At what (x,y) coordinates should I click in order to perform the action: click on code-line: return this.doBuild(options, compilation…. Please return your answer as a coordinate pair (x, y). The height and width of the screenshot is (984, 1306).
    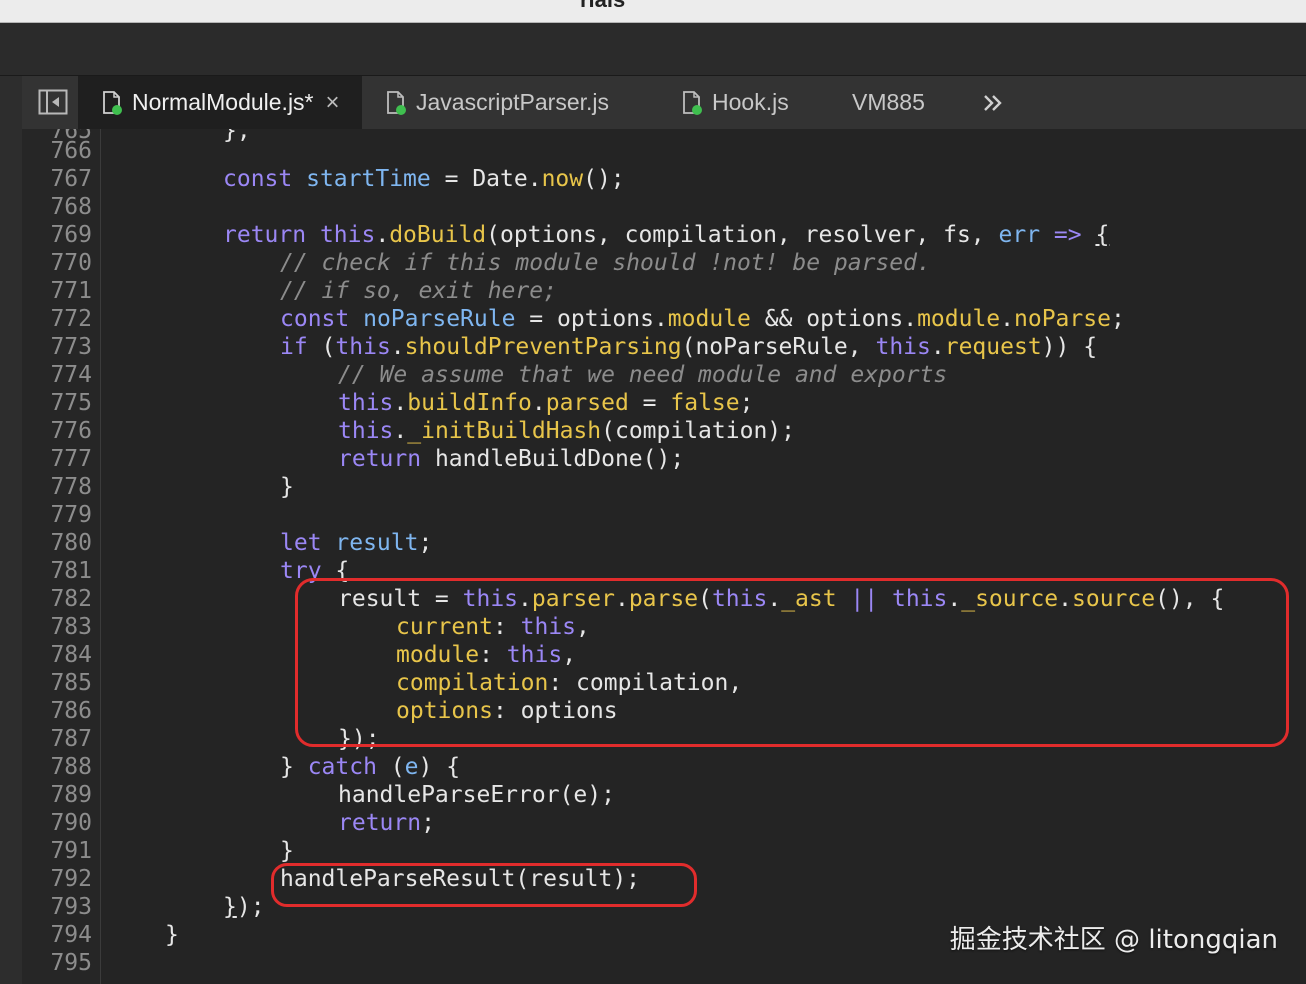
    Looking at the image, I should click on (666, 235).